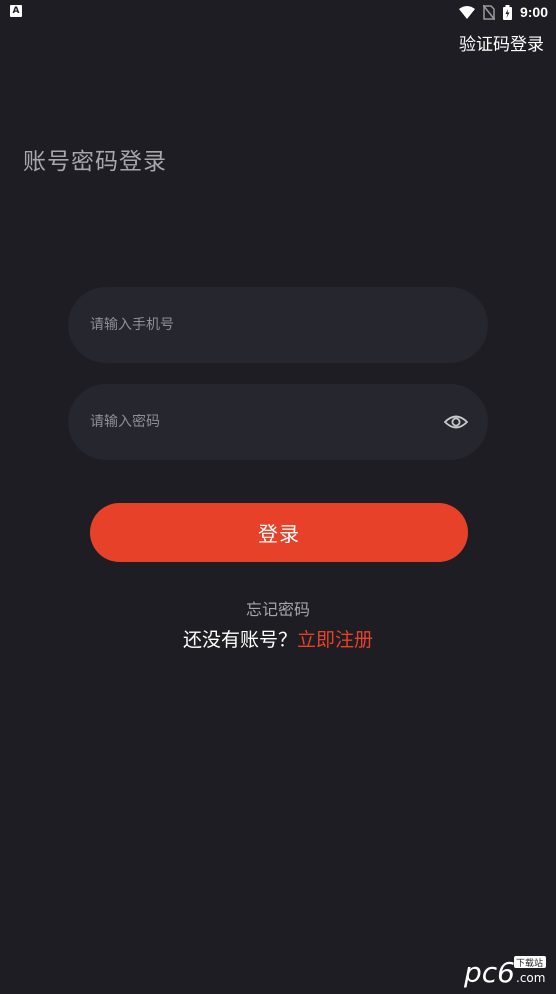  I want to click on phone-input, so click(255, 325).